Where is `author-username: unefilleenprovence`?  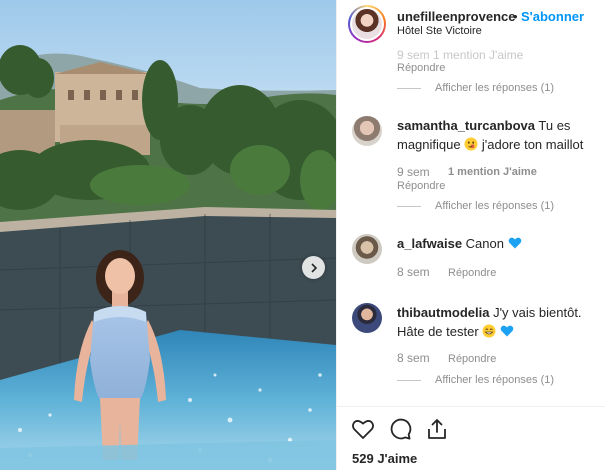
author-username: unefilleenprovence is located at coordinates (456, 16).